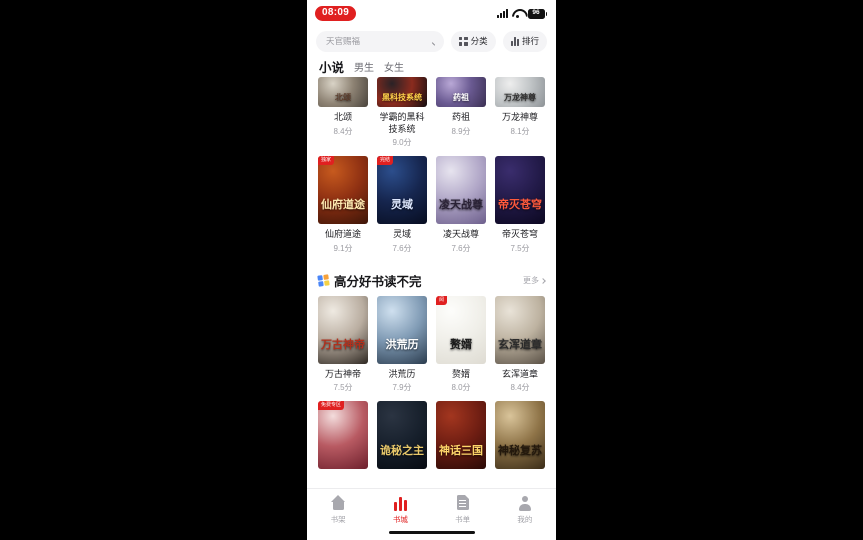 This screenshot has height=540, width=863. I want to click on book-score: 8.1分, so click(520, 131).